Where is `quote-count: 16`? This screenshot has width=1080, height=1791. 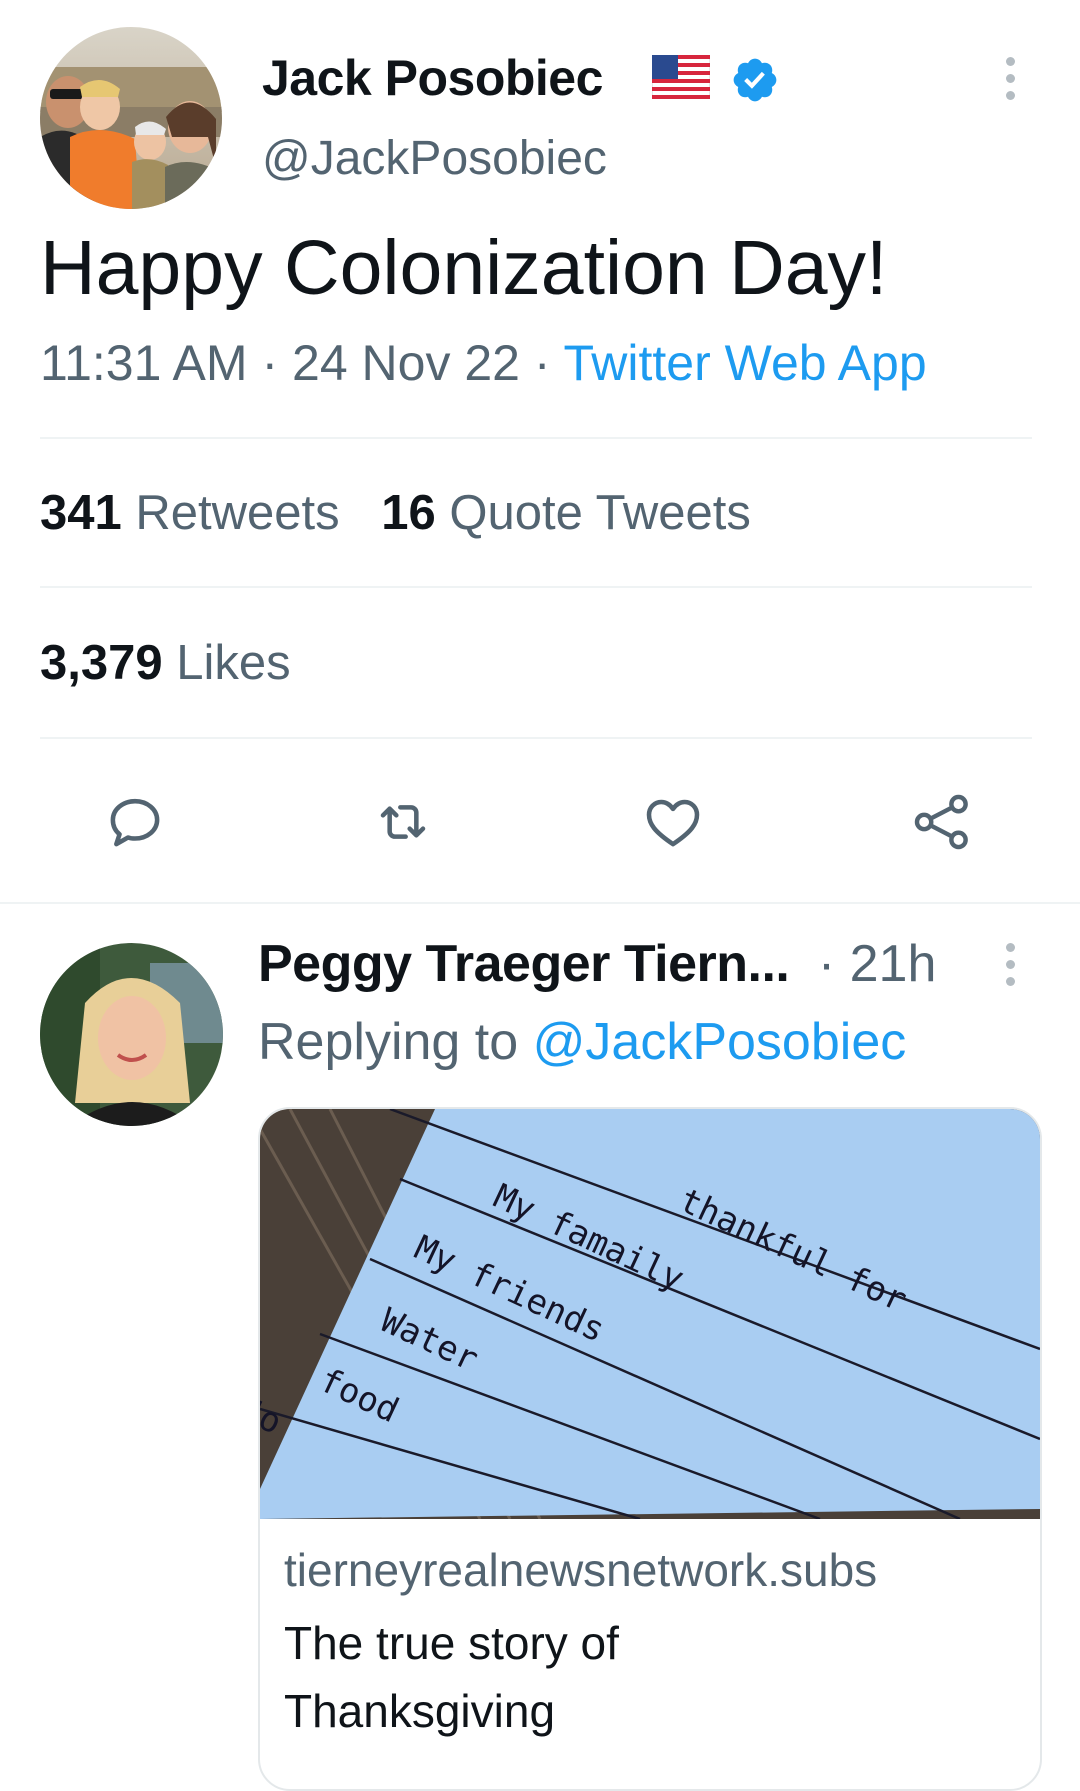
quote-count: 16 is located at coordinates (408, 513).